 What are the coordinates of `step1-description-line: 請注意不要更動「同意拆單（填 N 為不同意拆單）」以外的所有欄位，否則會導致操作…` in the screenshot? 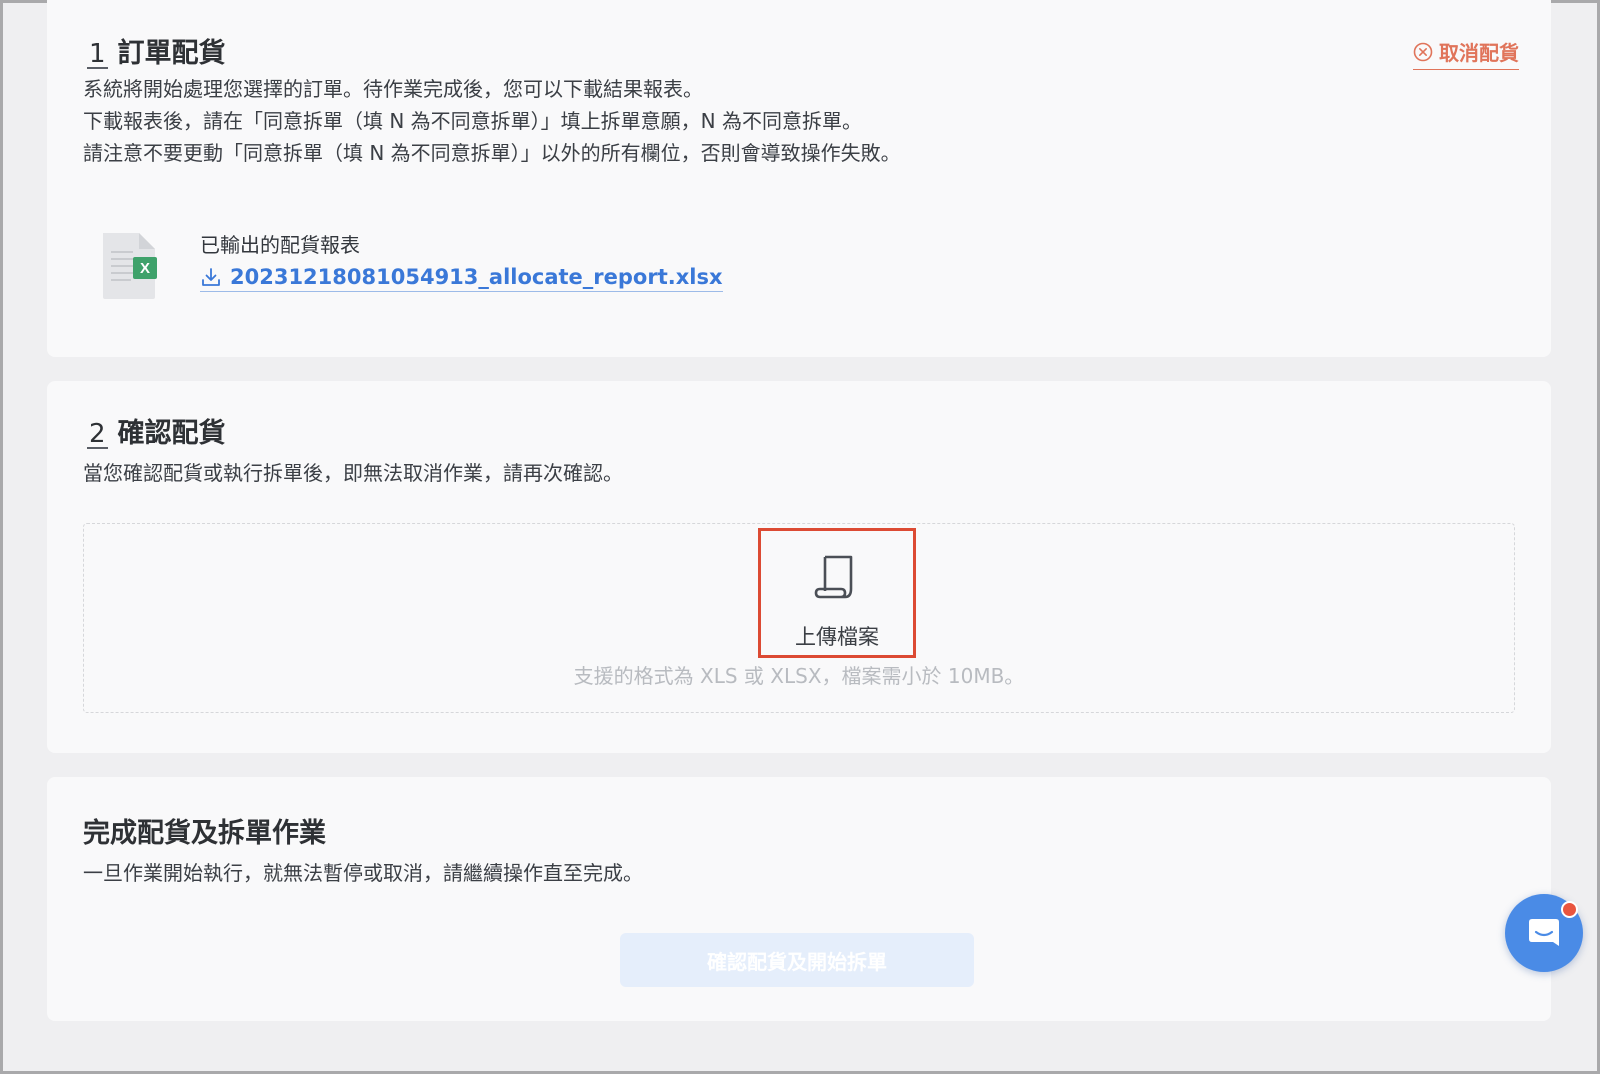 It's located at (492, 153).